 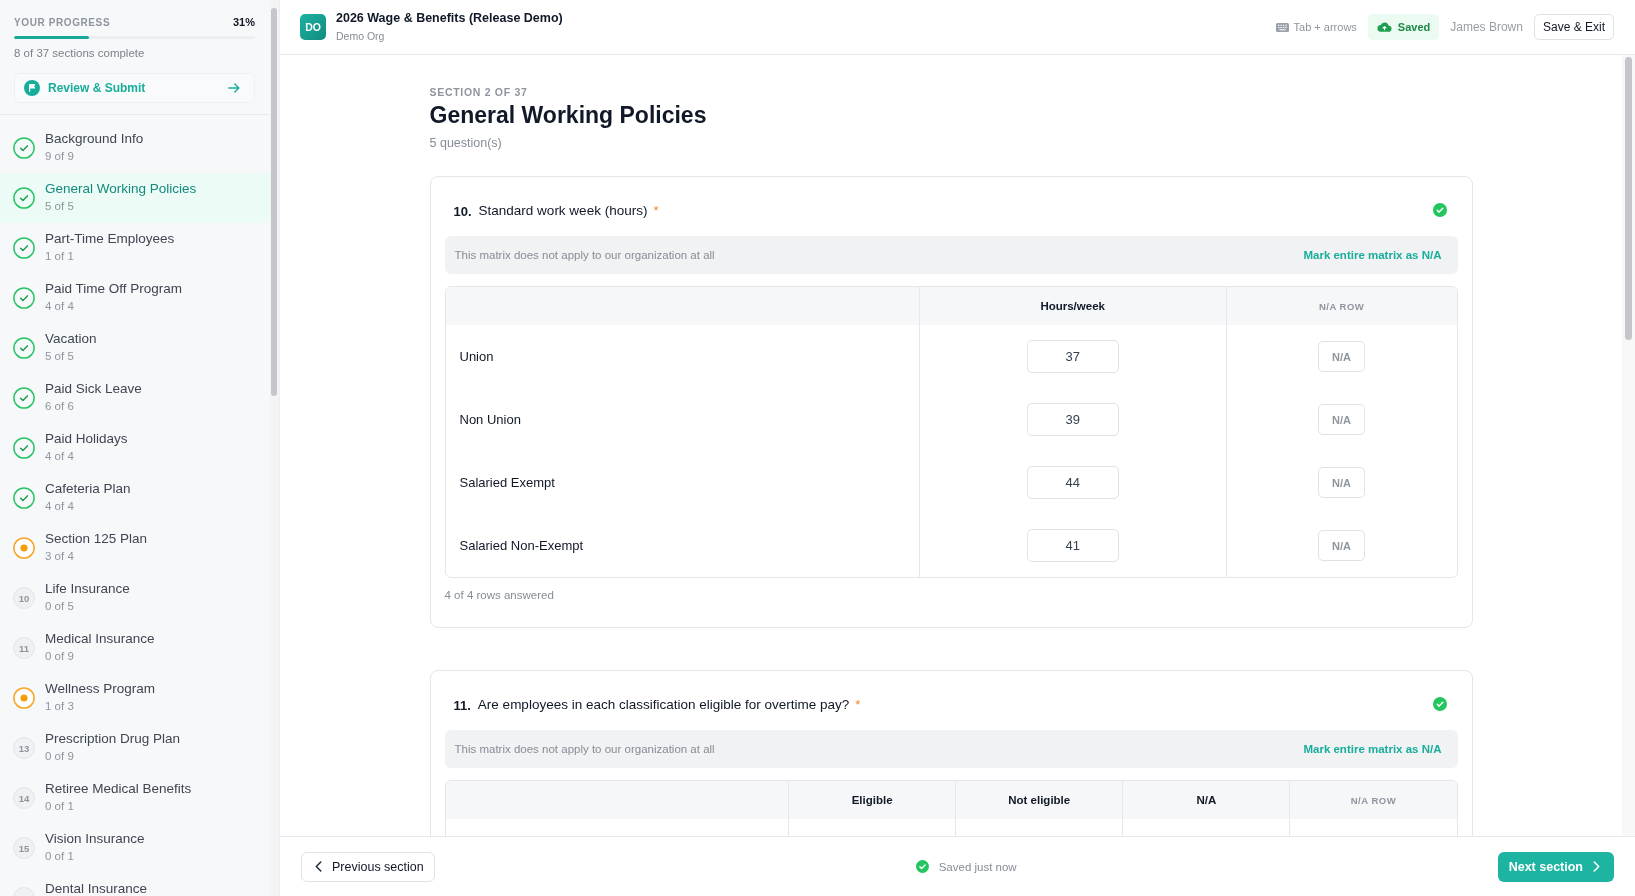 What do you see at coordinates (476, 356) in the screenshot?
I see `row-label: Union` at bounding box center [476, 356].